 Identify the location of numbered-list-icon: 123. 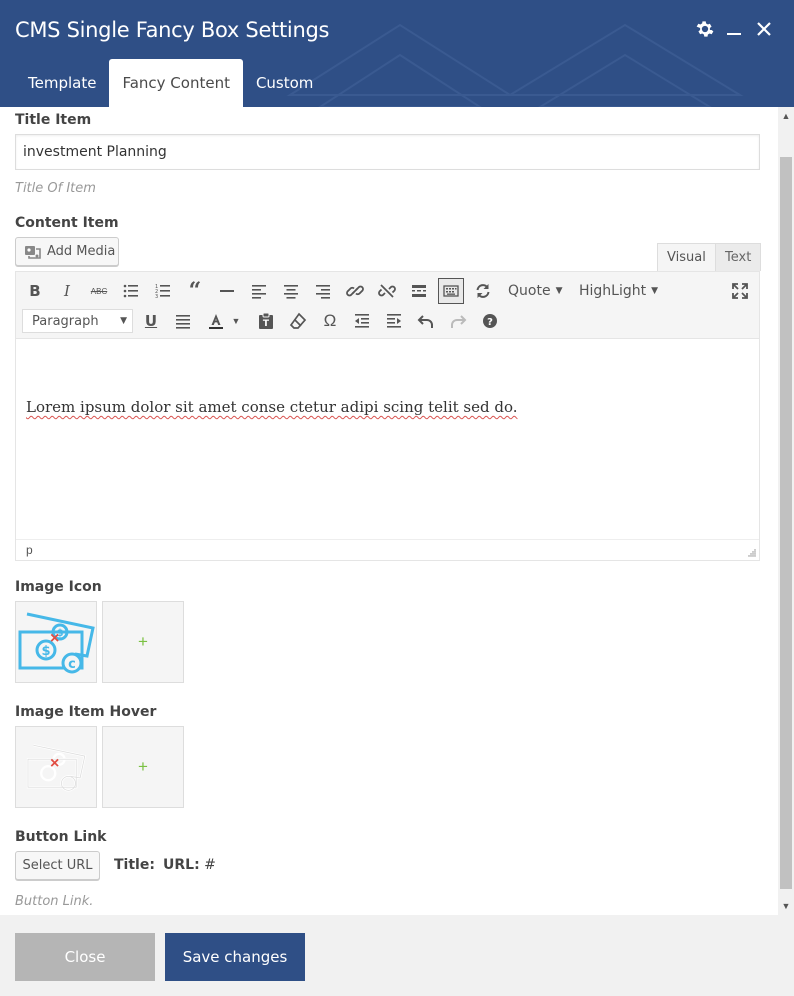
(163, 291).